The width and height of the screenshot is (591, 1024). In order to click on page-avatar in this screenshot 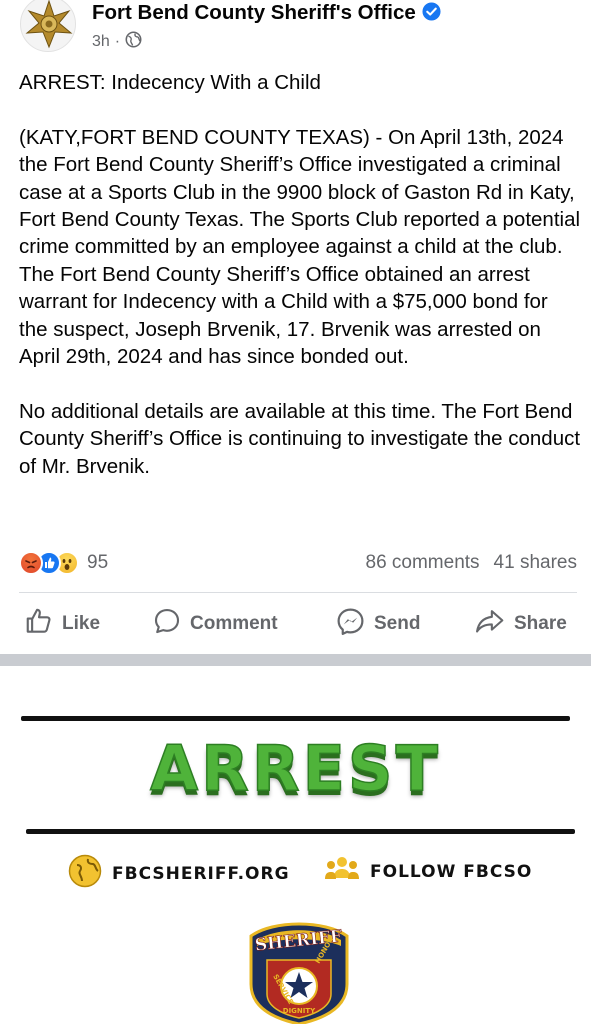, I will do `click(48, 26)`.